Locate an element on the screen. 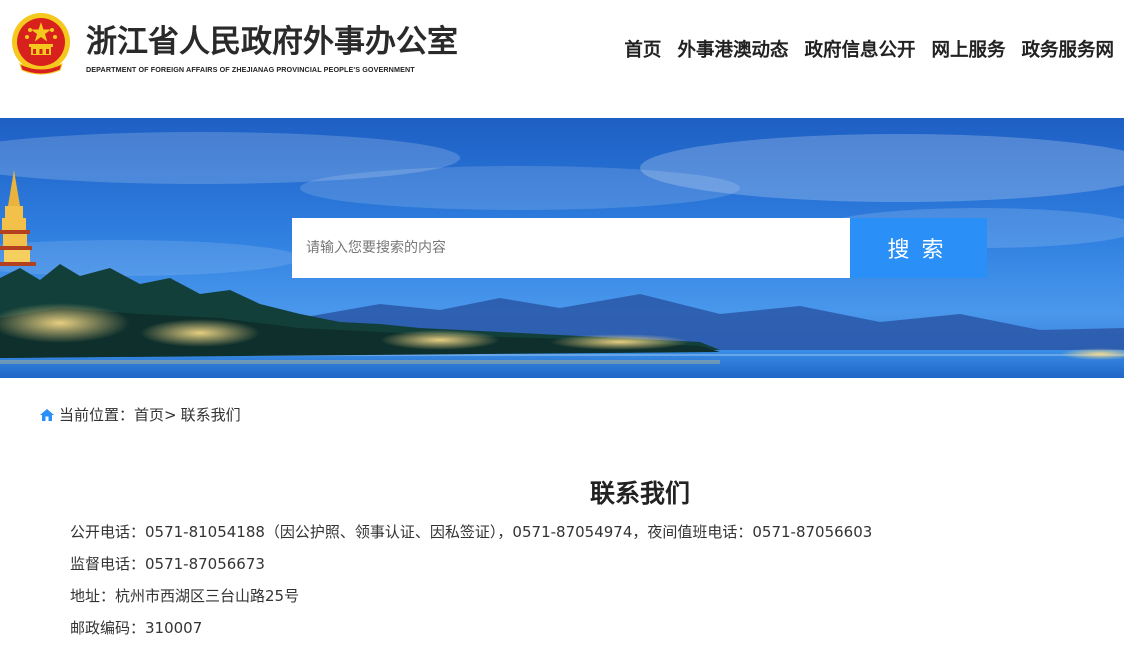 Image resolution: width=1124 pixels, height=650 pixels. contact-address: 地址：杭州市西湖区三台山路25号 is located at coordinates (185, 596).